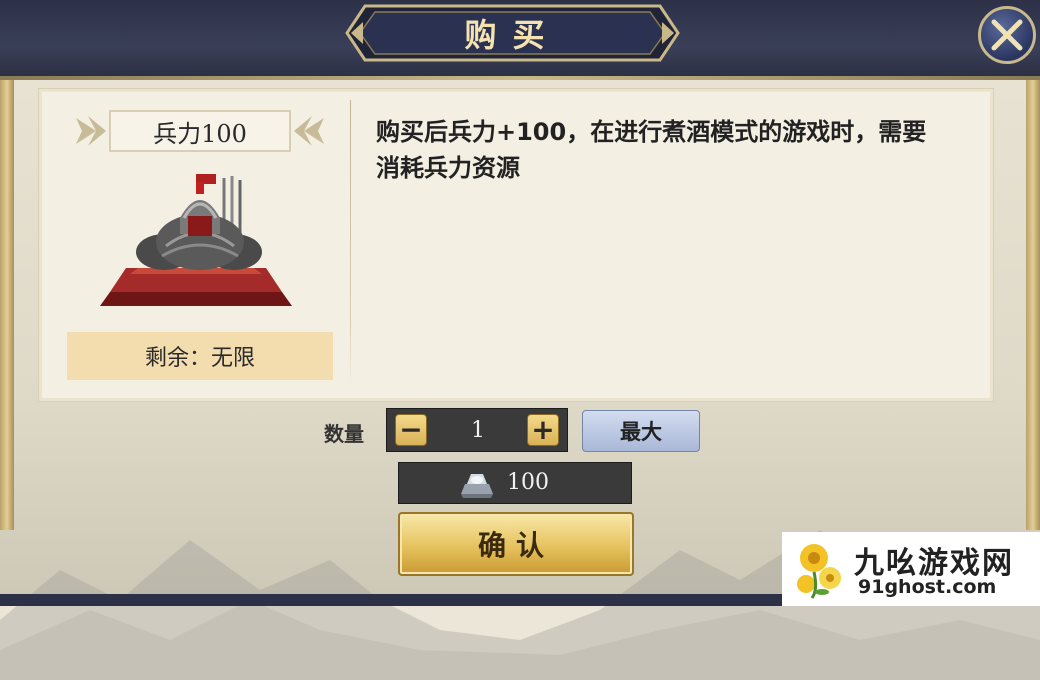 The width and height of the screenshot is (1040, 680). I want to click on title-plaque: 购买, so click(512, 33).